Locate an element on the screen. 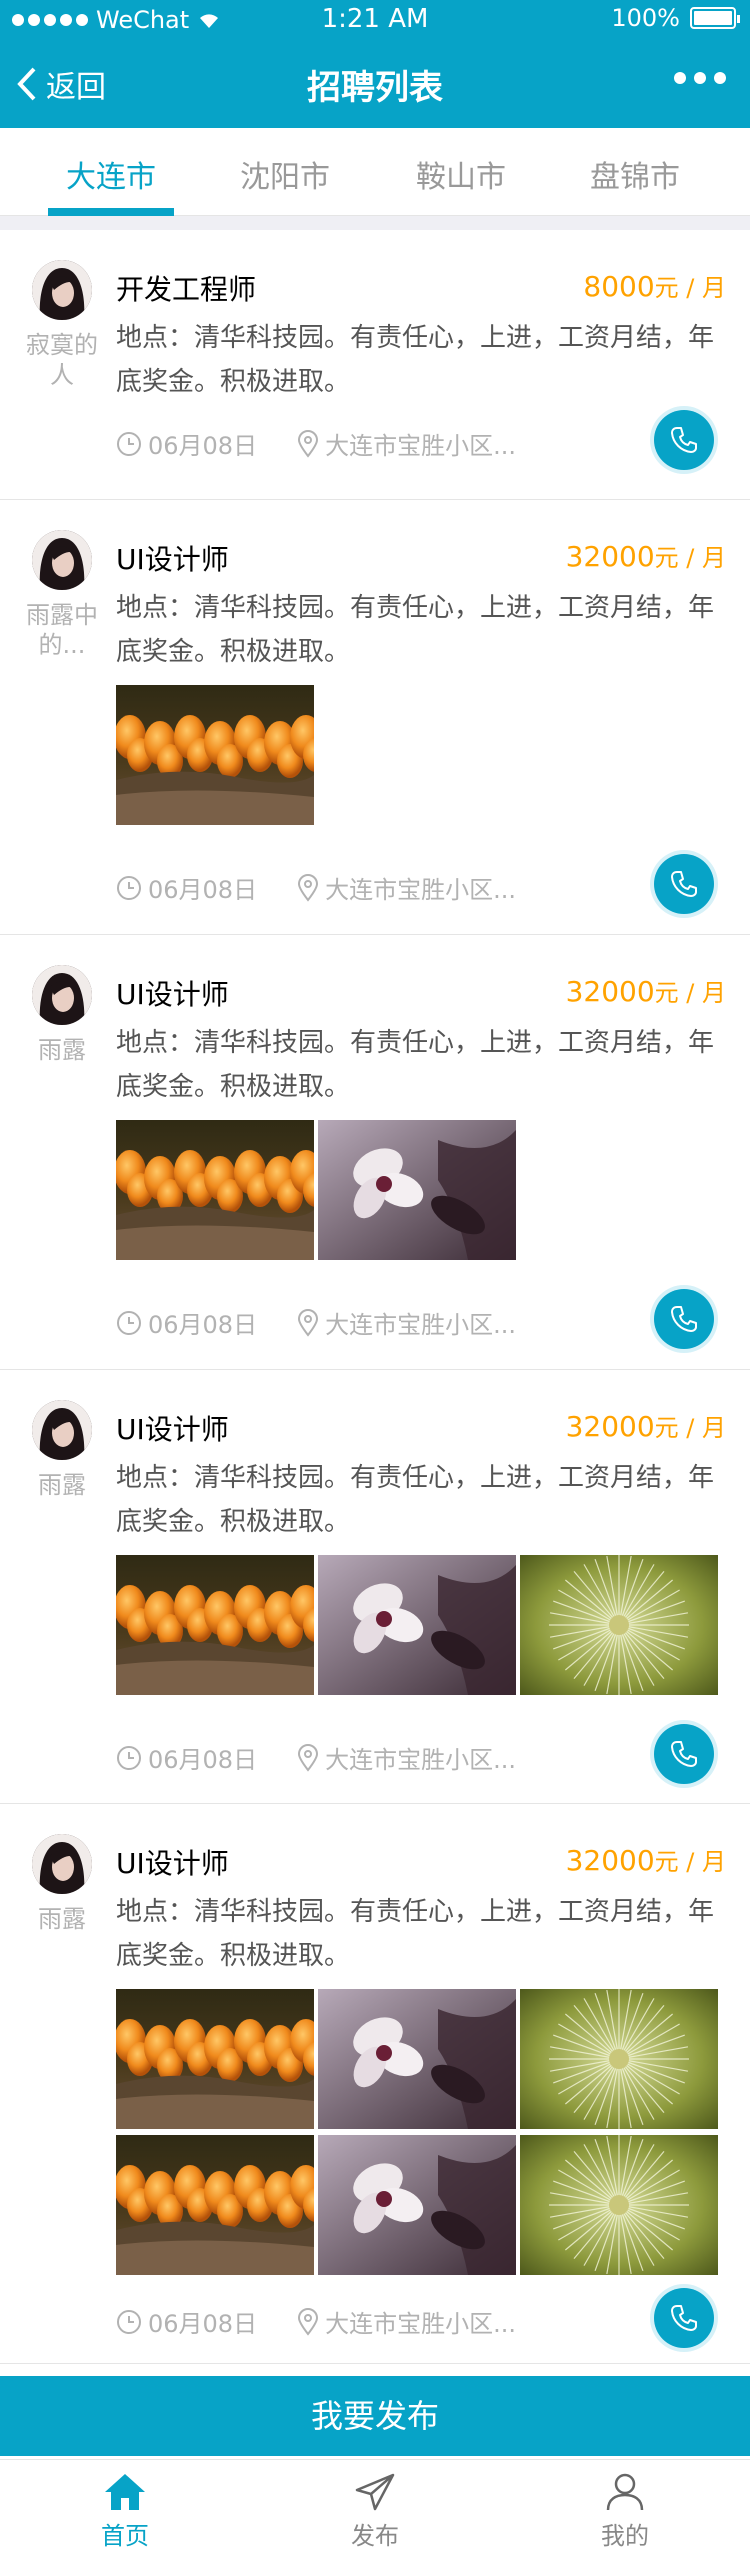 This screenshot has height=2559, width=750. send-icon is located at coordinates (375, 2492).